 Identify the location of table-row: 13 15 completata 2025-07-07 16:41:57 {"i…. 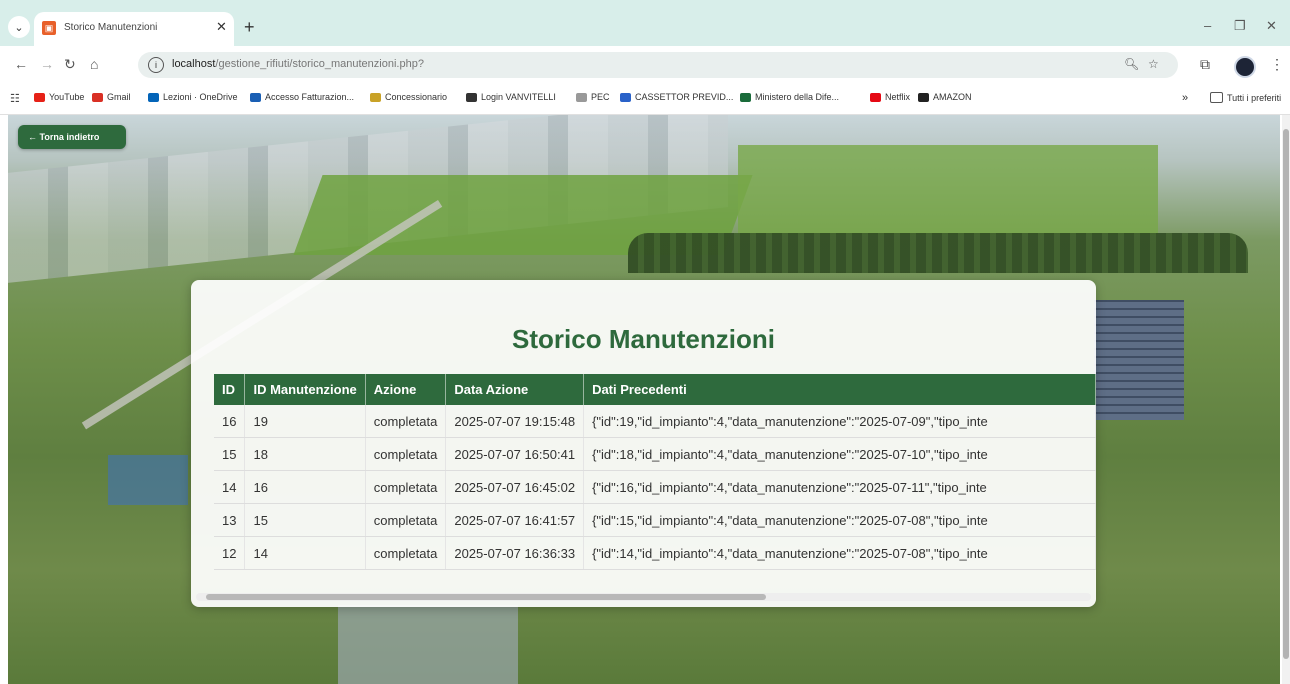
(655, 520).